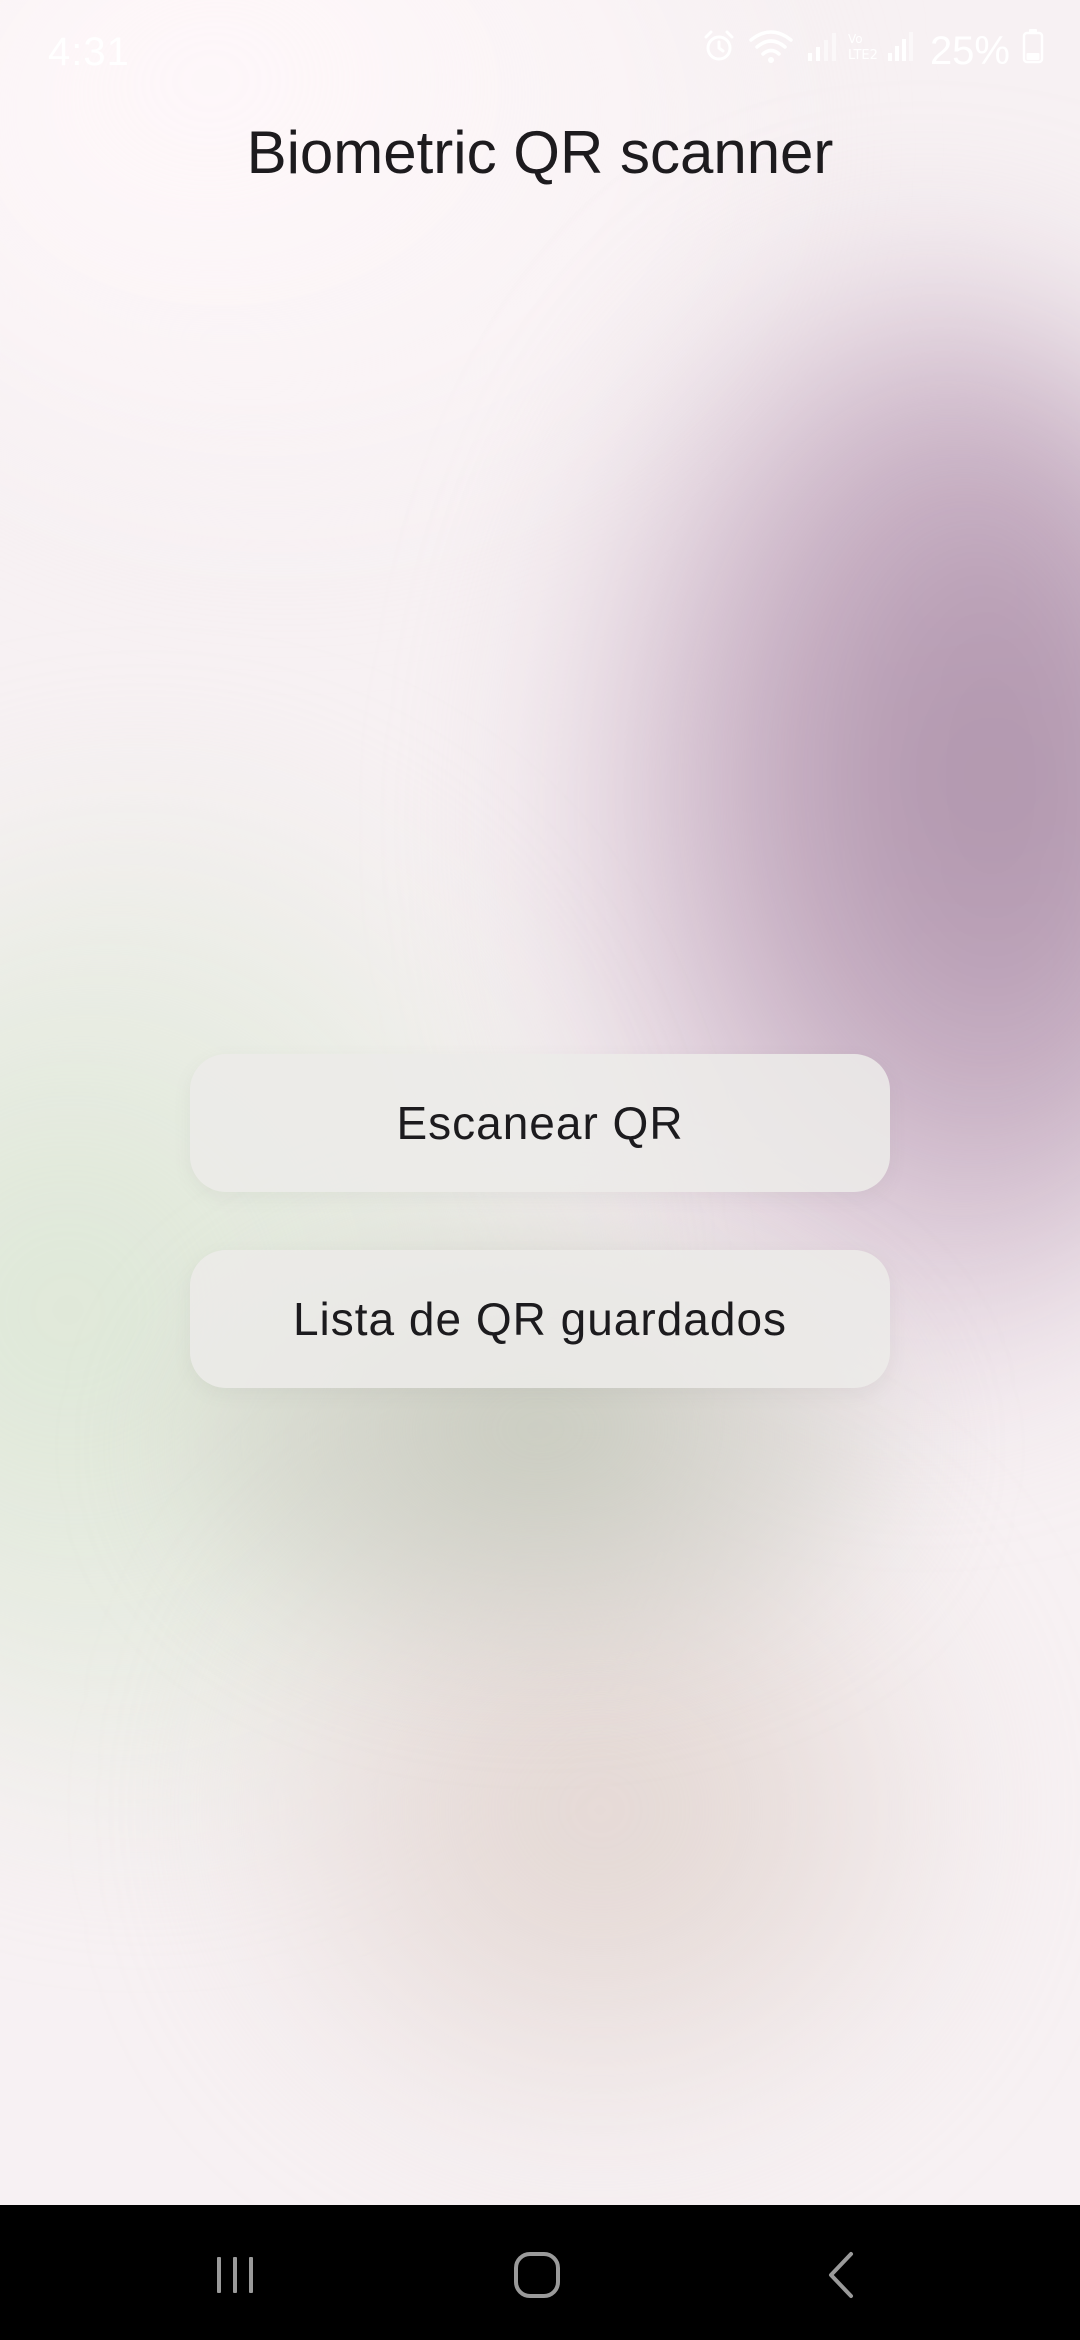 The width and height of the screenshot is (1080, 2340). Describe the element at coordinates (235, 2275) in the screenshot. I see `recents-icon` at that location.